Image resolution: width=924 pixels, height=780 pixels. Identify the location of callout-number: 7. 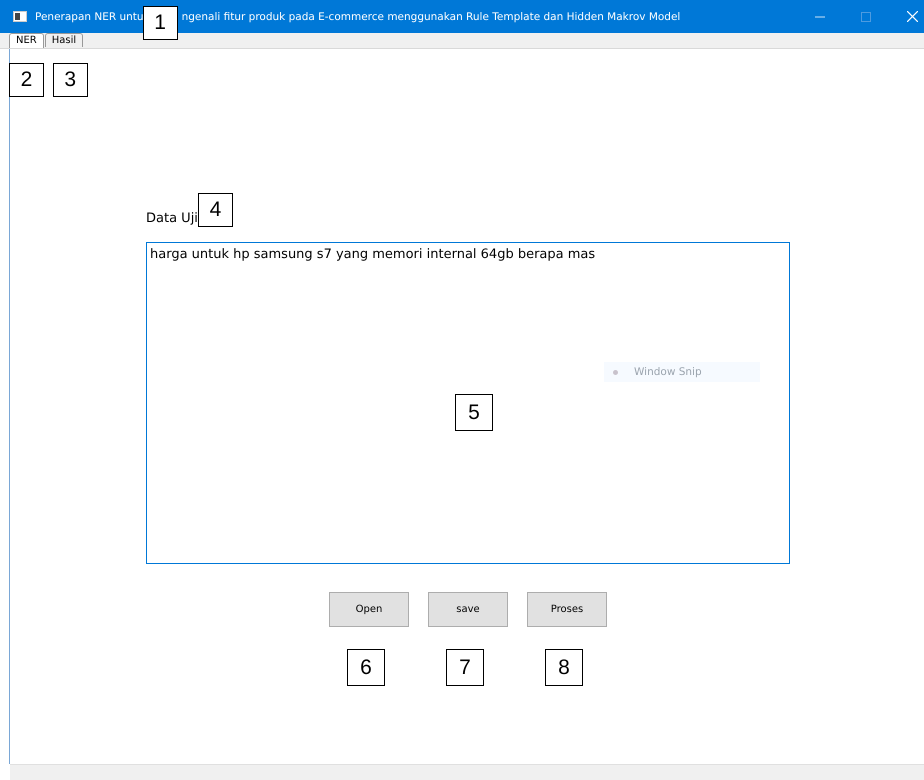
(465, 667).